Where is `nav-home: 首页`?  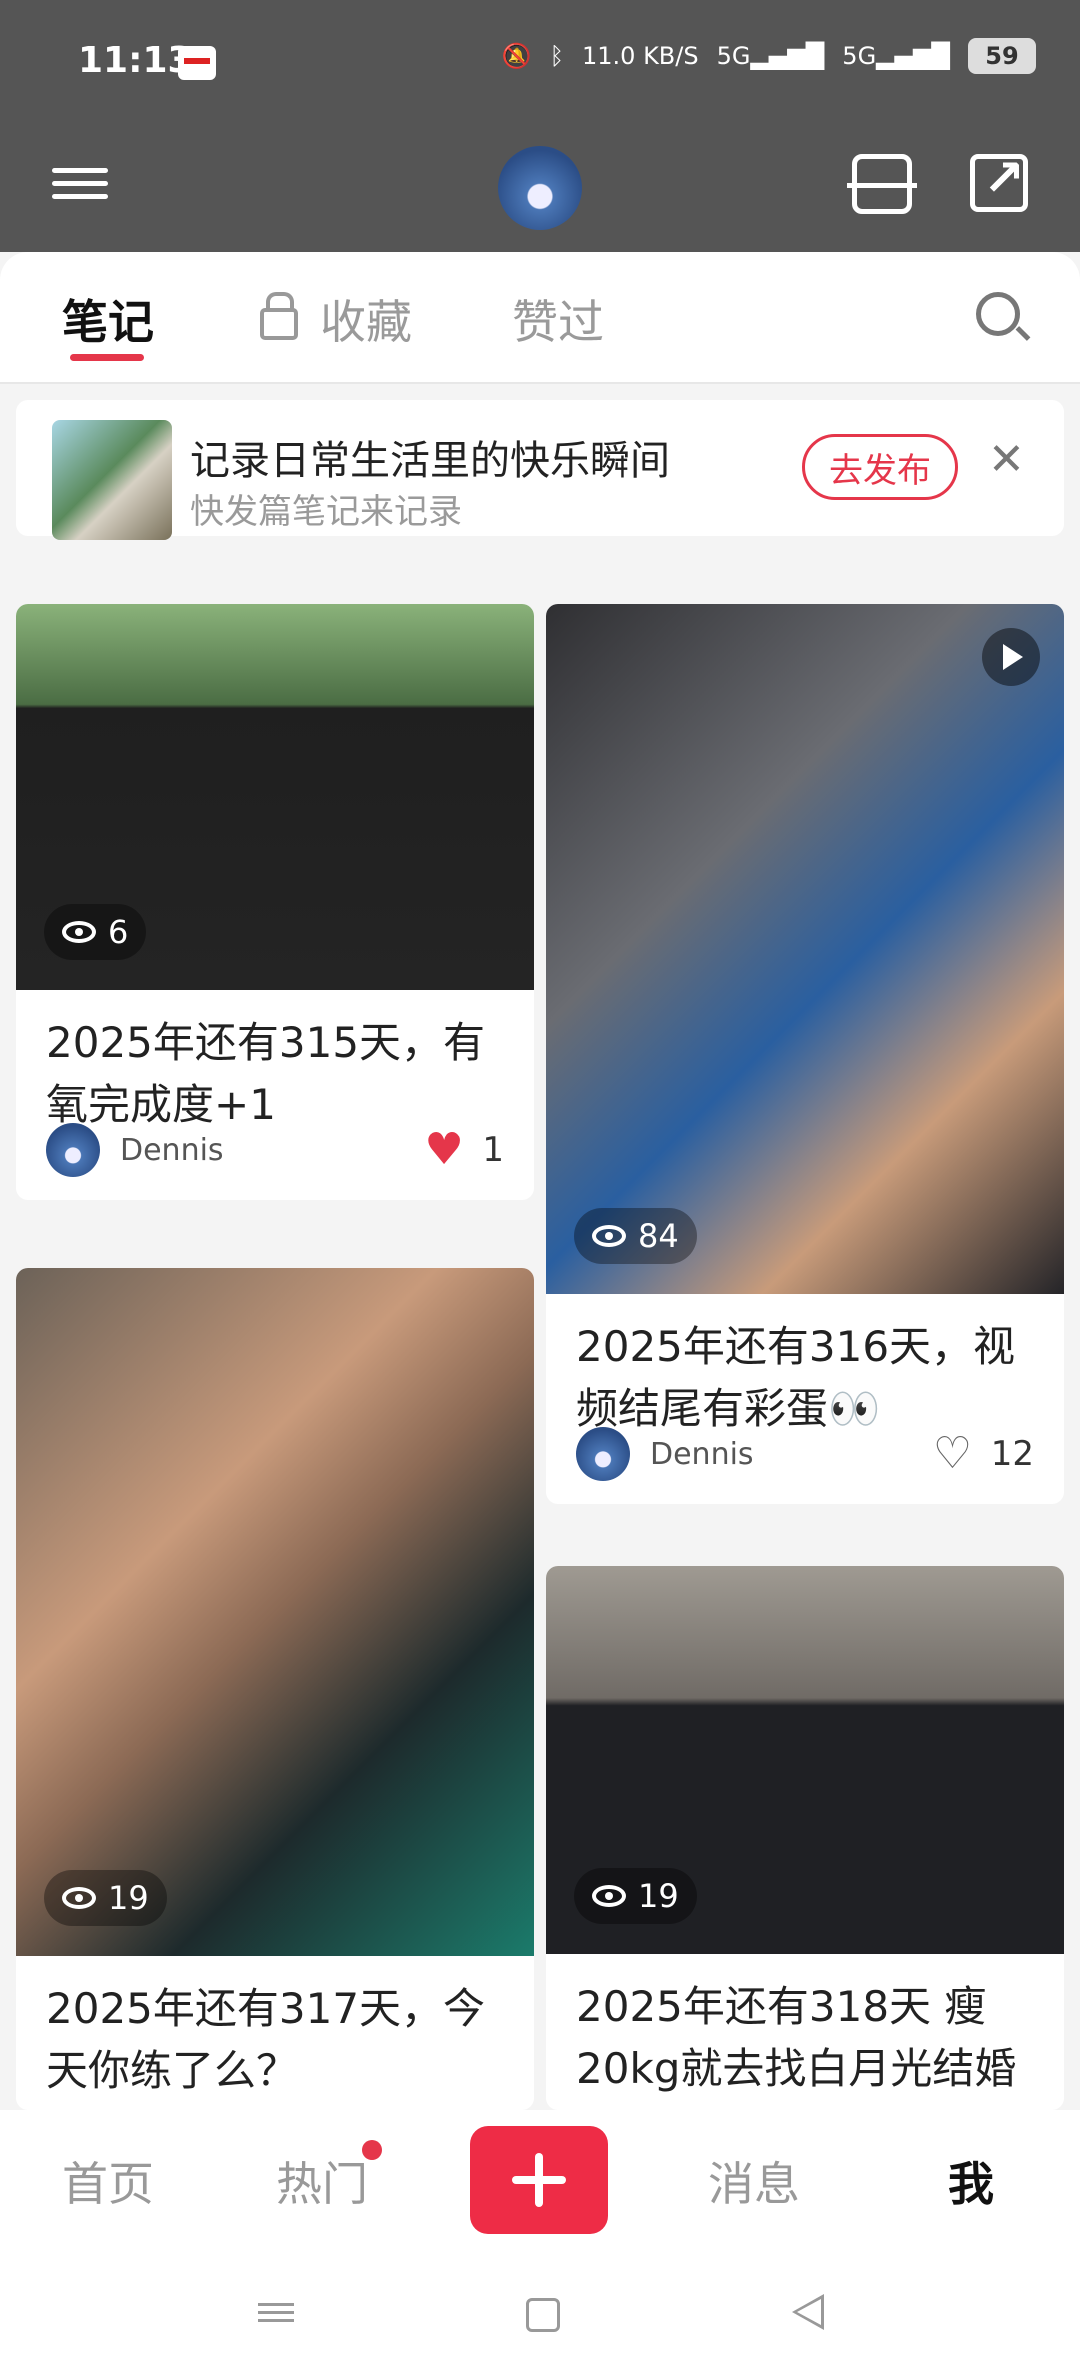 nav-home: 首页 is located at coordinates (108, 2181).